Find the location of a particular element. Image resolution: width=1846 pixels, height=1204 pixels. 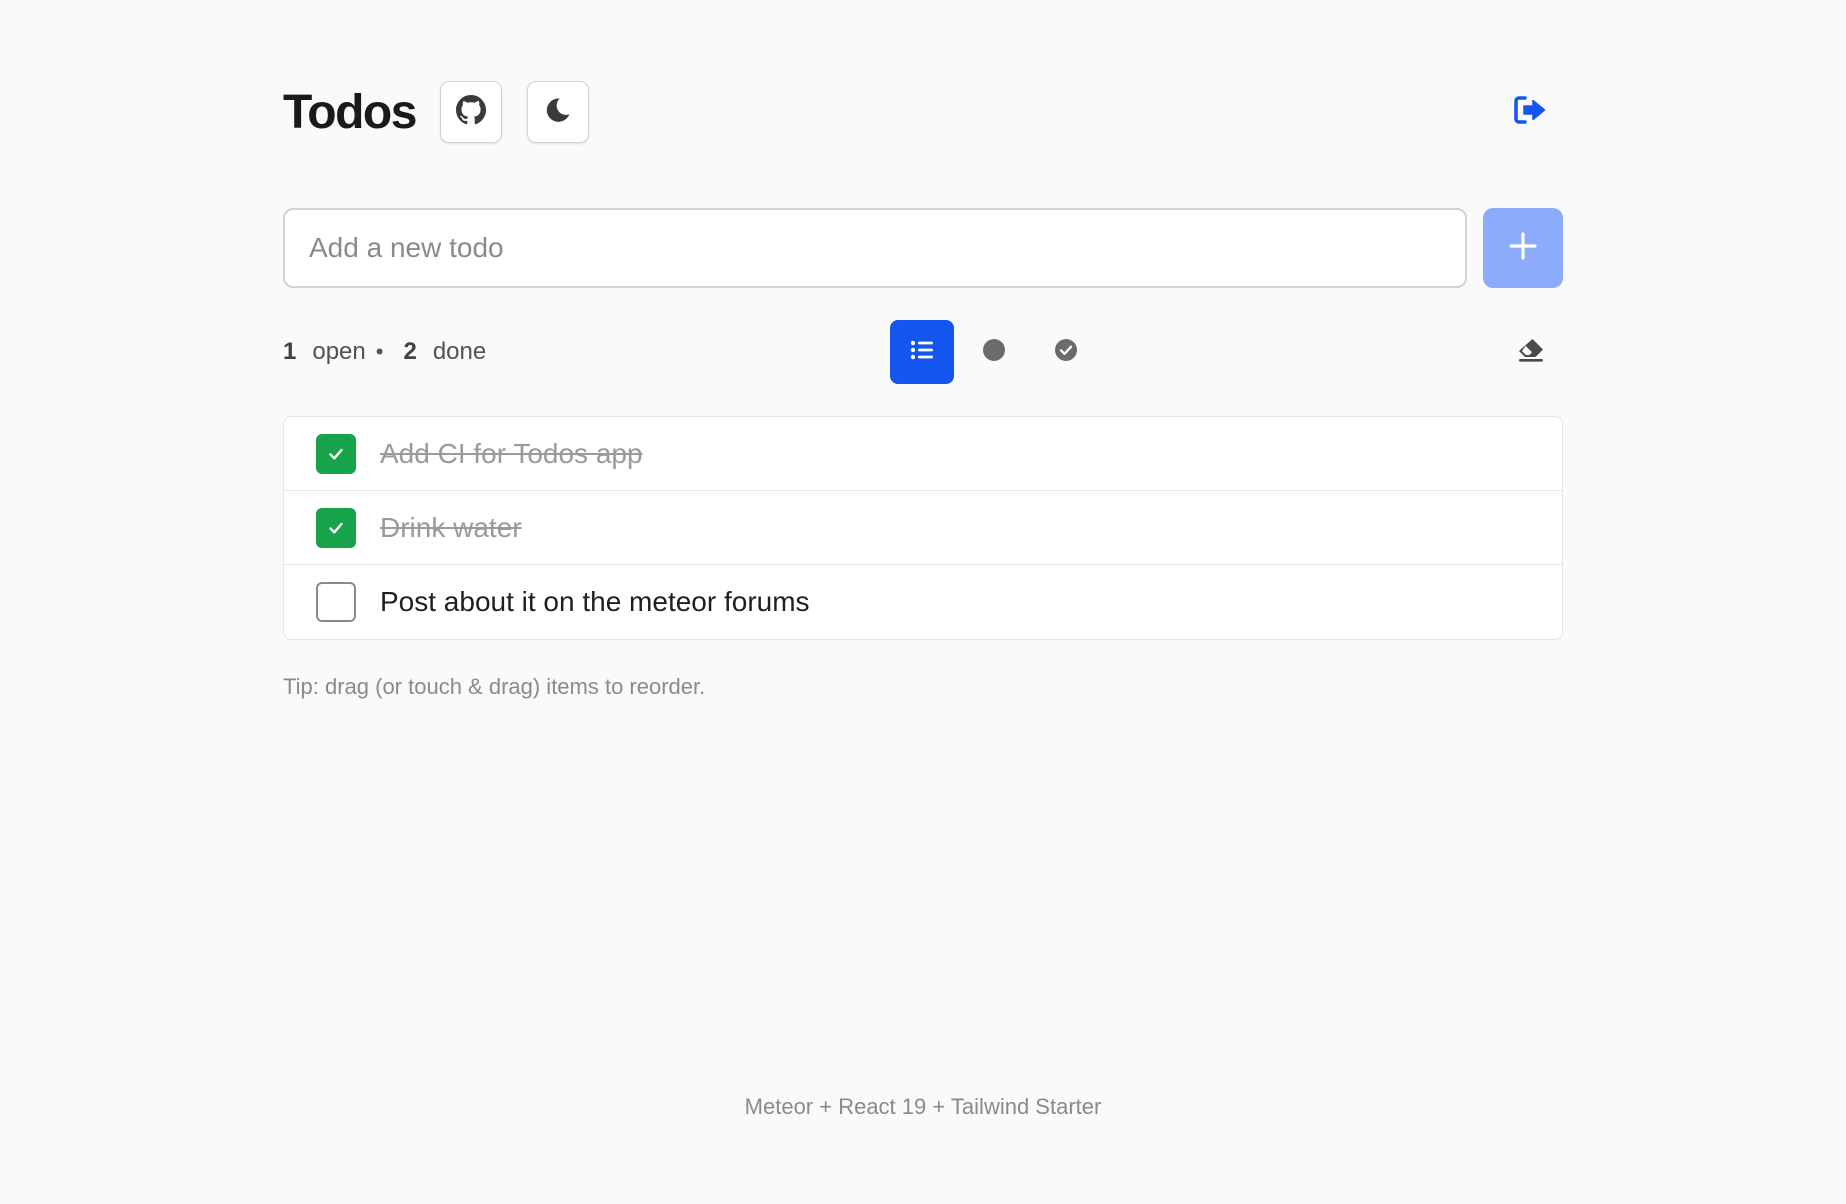

clear-completed-button is located at coordinates (1531, 352).